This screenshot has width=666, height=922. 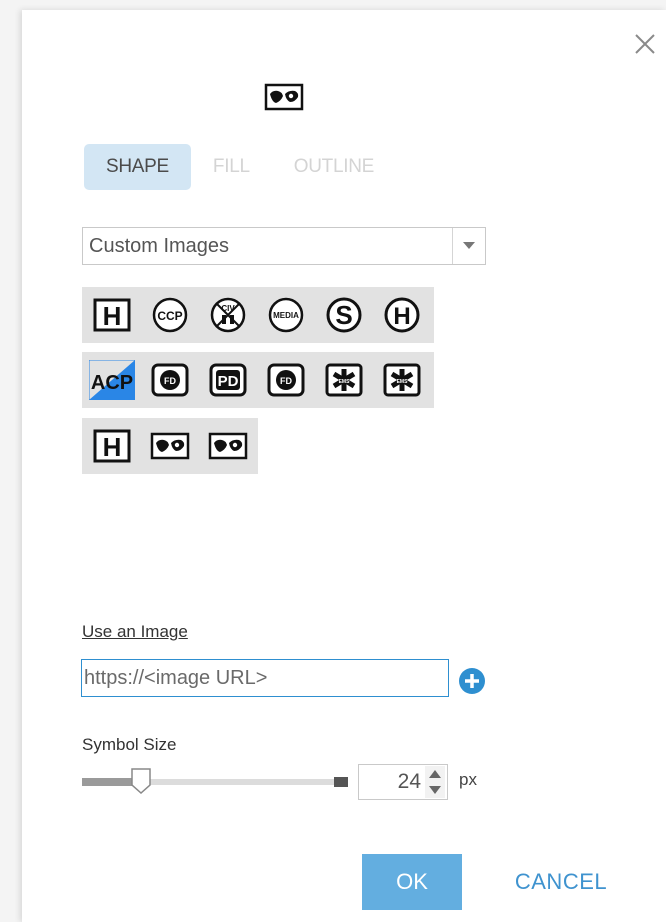 I want to click on slider-max-cap, so click(x=341, y=782).